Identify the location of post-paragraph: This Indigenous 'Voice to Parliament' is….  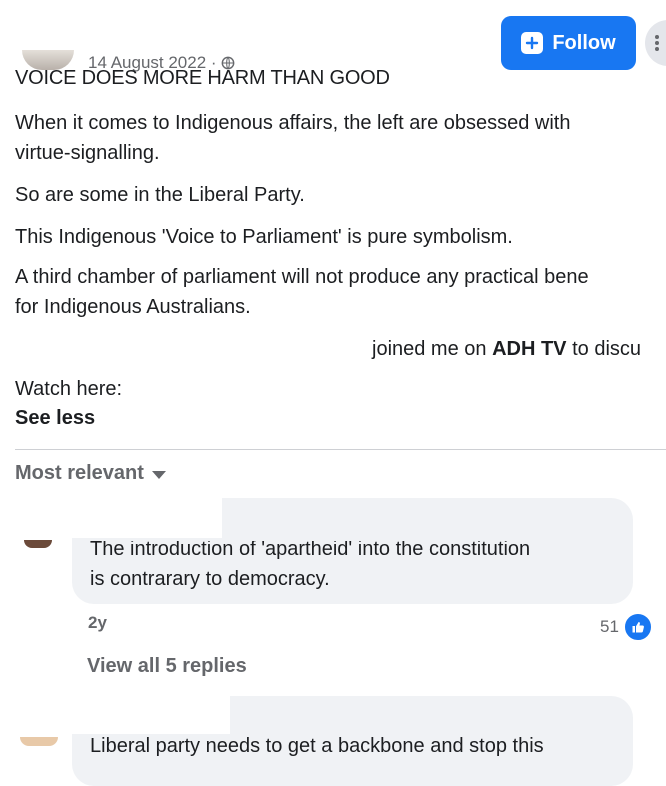
(264, 237).